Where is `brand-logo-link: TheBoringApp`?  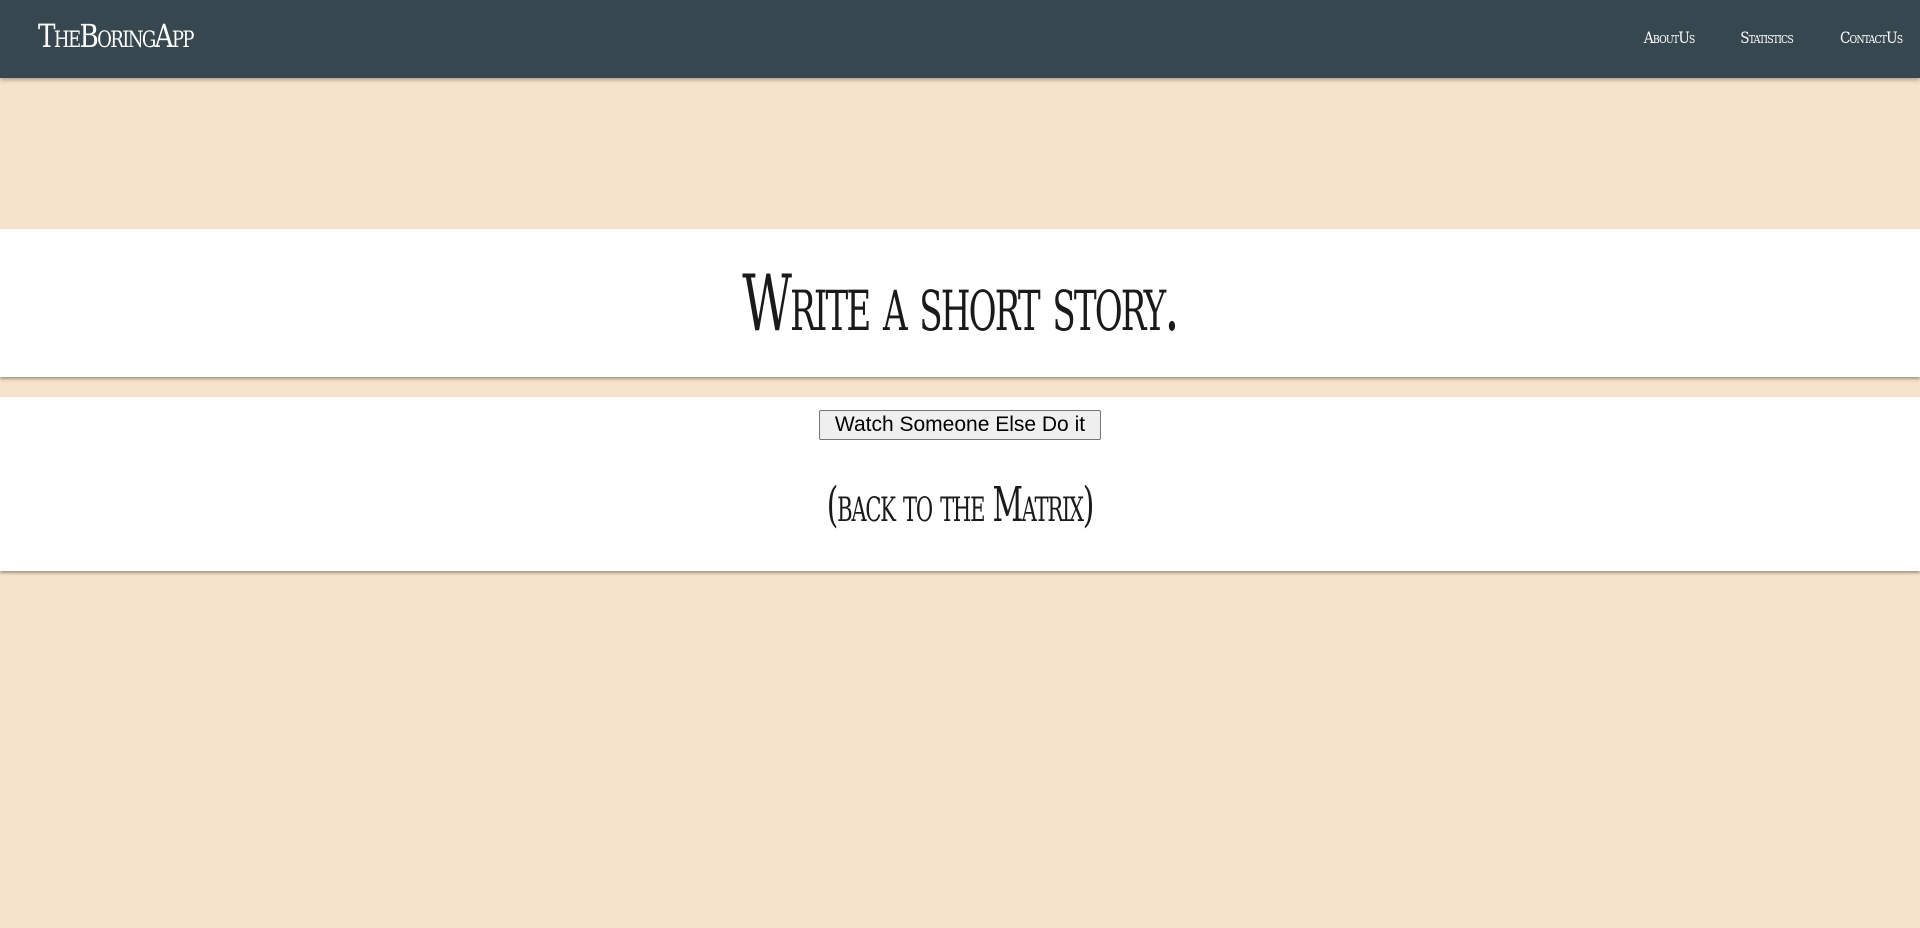
brand-logo-link: TheBoringApp is located at coordinates (116, 36).